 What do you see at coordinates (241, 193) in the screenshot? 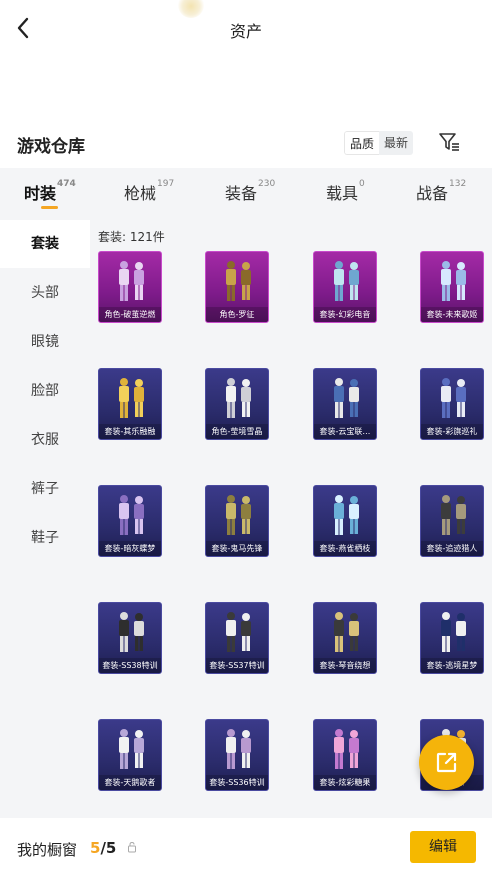
I see `tab-label: 装备` at bounding box center [241, 193].